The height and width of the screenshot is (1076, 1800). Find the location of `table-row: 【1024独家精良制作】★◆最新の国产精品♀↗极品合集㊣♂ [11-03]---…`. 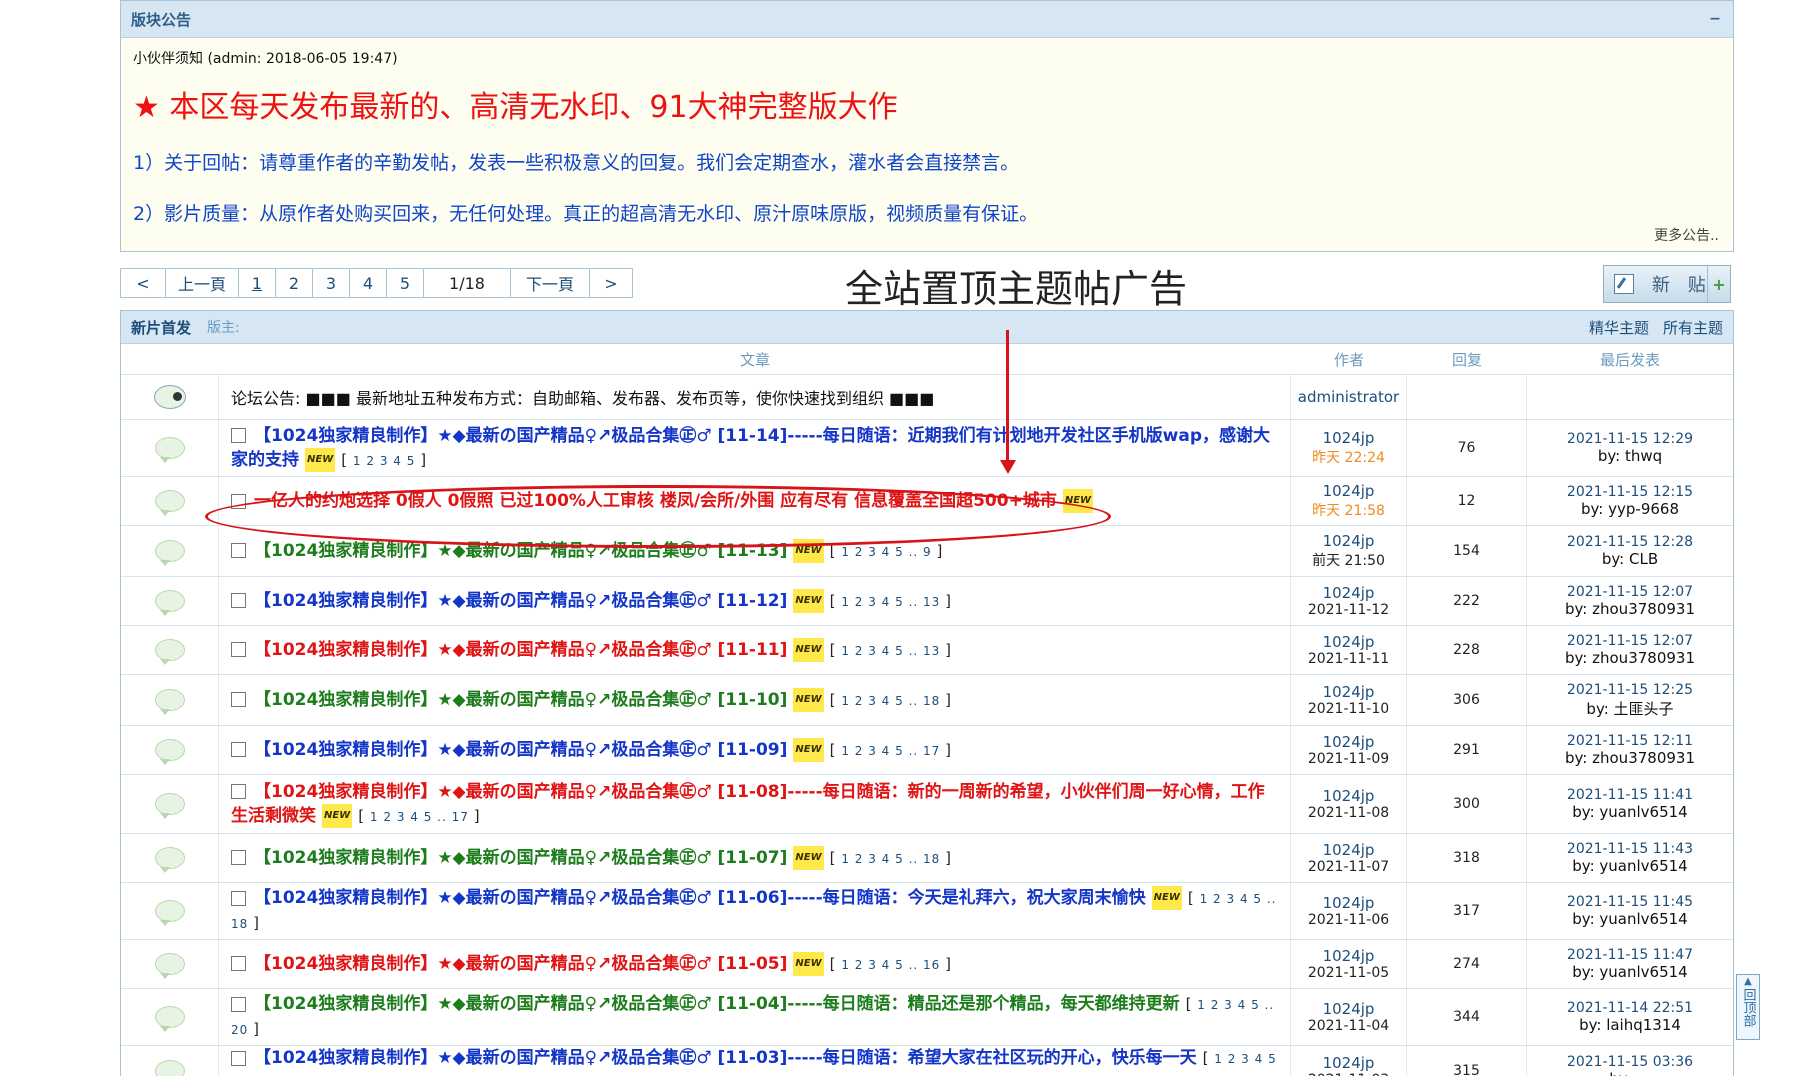

table-row: 【1024独家精良制作】★◆最新の国产精品♀↗极品合集㊣♂ [11-03]---… is located at coordinates (927, 1061).